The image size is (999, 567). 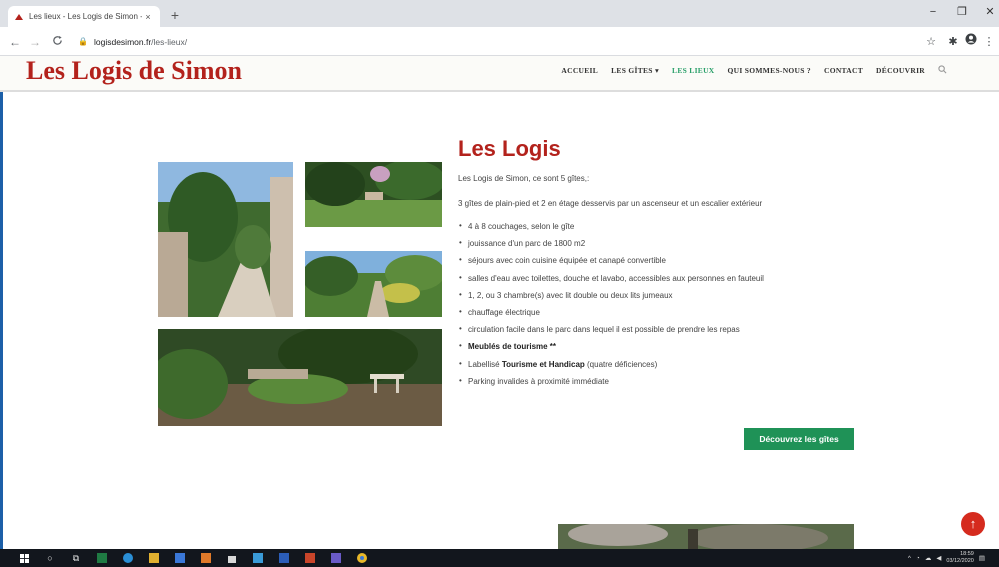 What do you see at coordinates (154, 558) in the screenshot?
I see `file-explorer-icon` at bounding box center [154, 558].